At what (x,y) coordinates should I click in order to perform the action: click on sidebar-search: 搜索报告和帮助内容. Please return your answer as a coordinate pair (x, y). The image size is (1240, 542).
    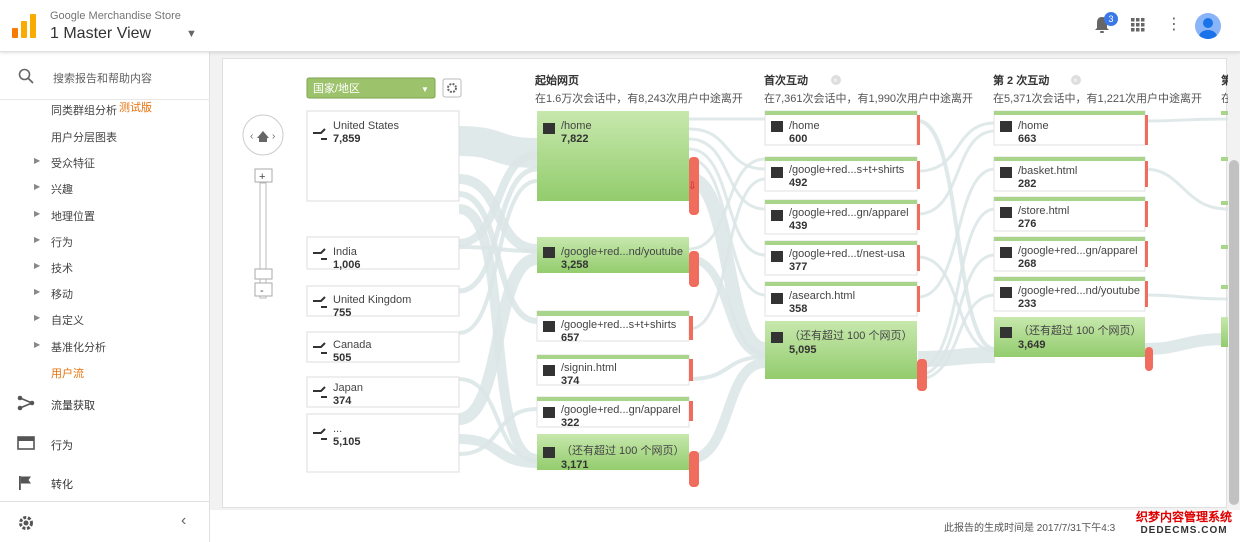
    Looking at the image, I should click on (105, 76).